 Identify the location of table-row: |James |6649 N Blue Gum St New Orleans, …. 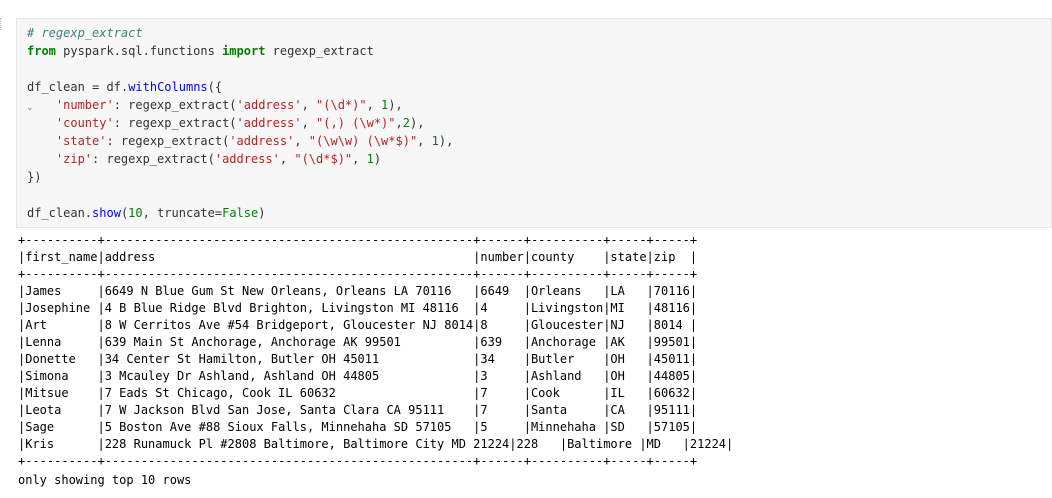
(358, 291).